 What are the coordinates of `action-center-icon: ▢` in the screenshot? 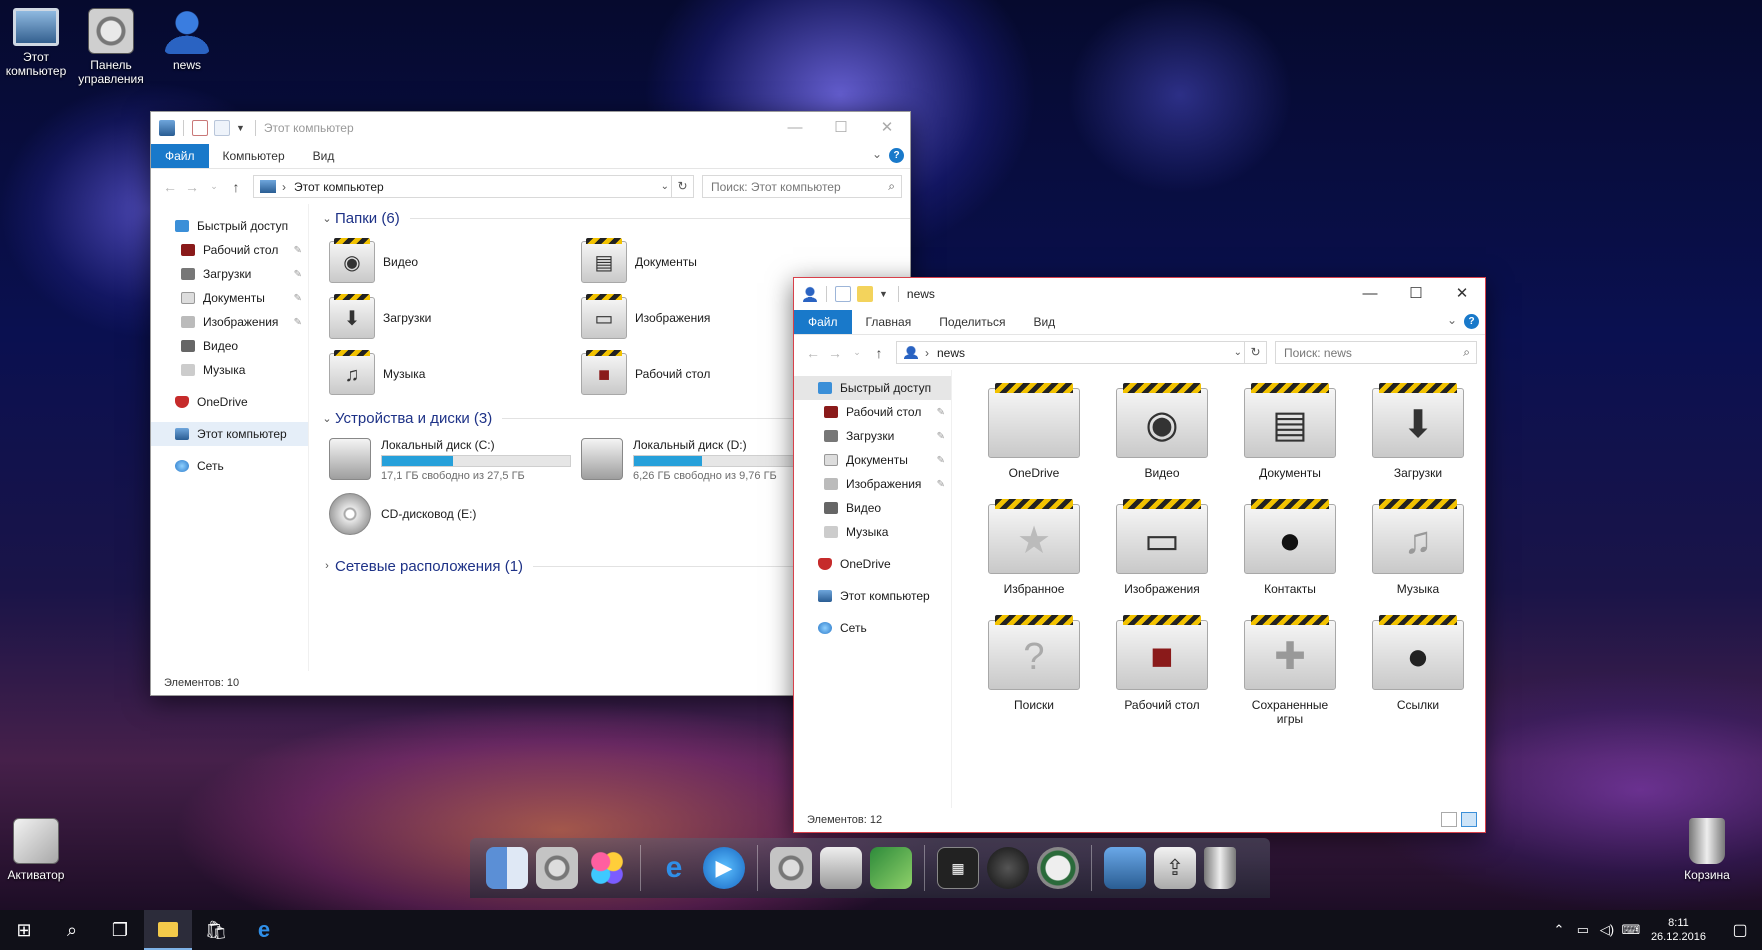 It's located at (1740, 930).